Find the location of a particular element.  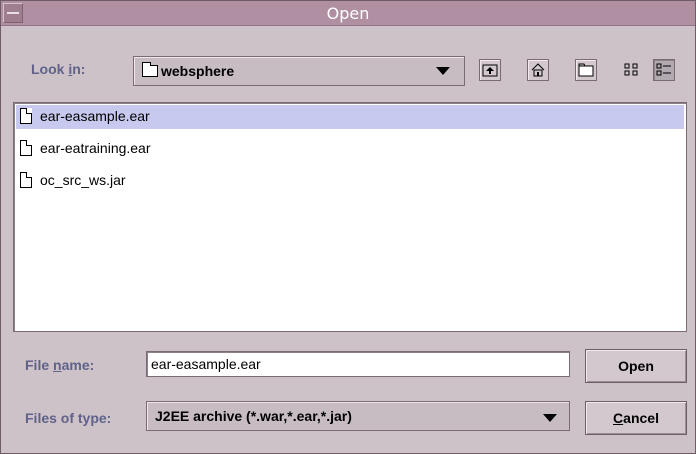

up-one-level-button is located at coordinates (490, 70).